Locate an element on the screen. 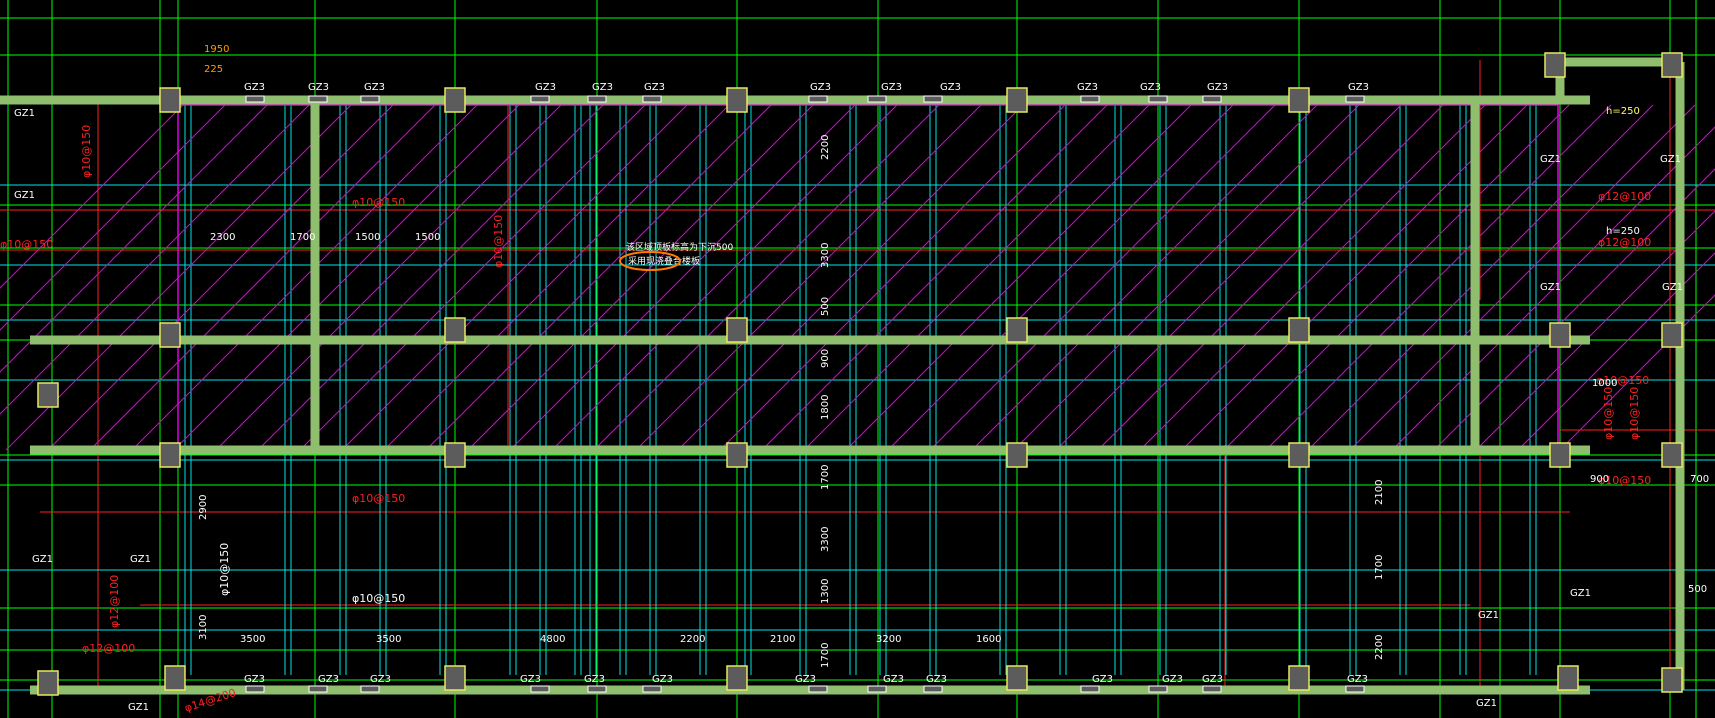  dimension-label: 1950 is located at coordinates (216, 49).